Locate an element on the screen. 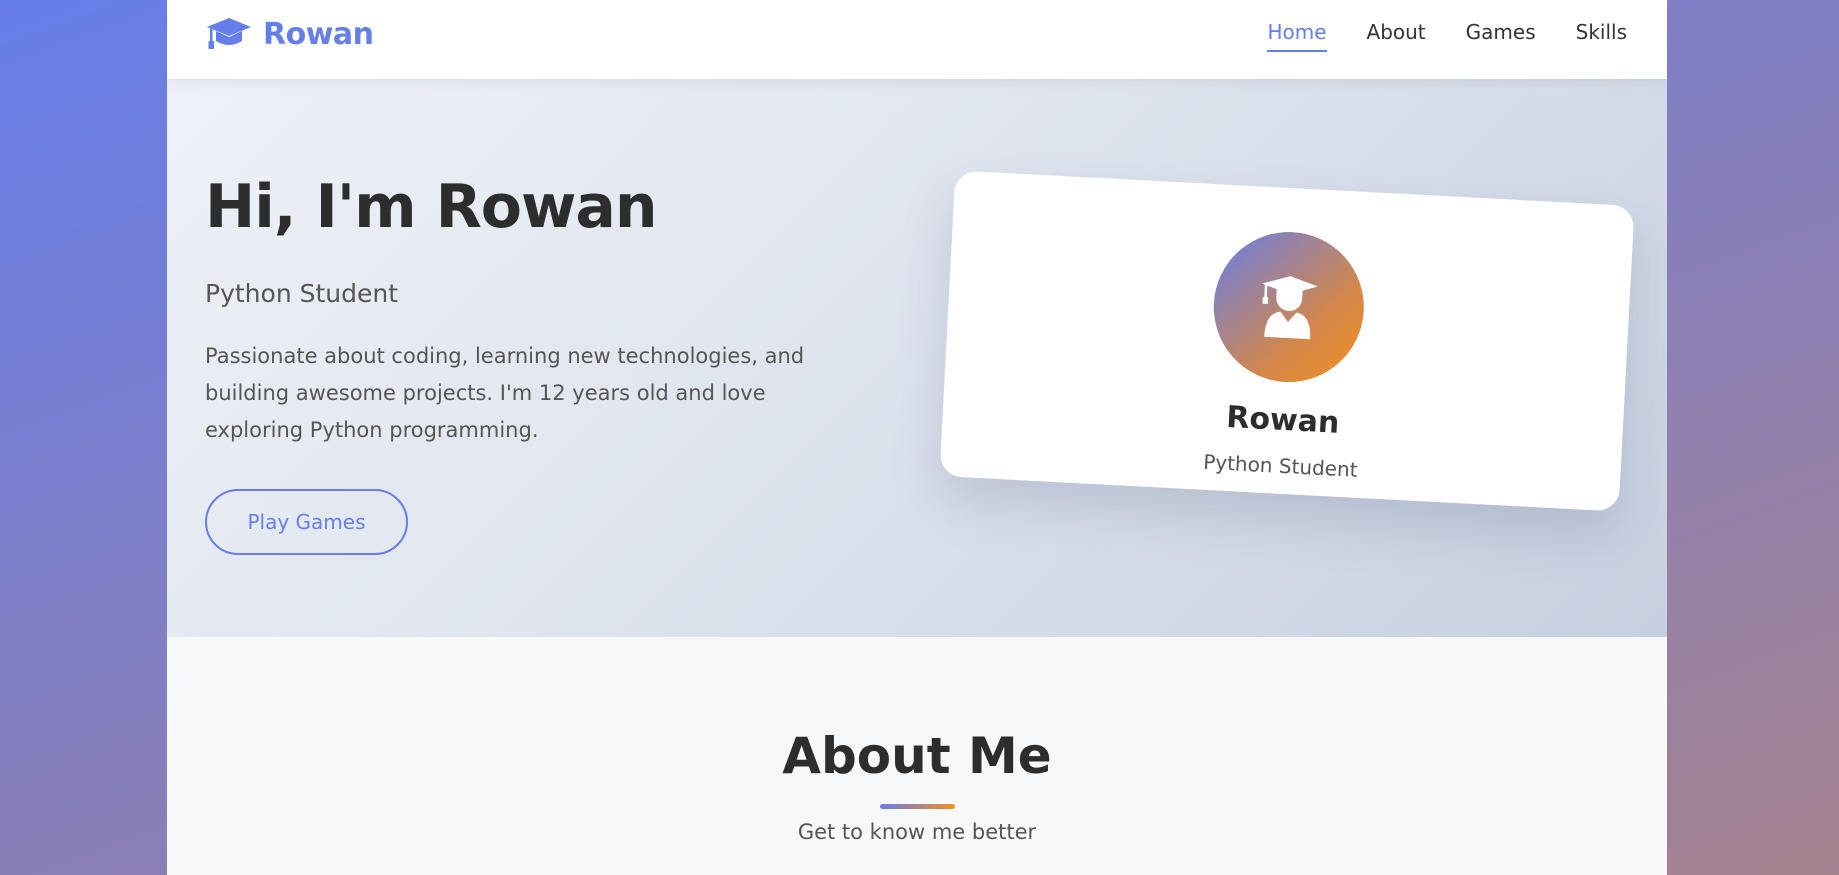 This screenshot has height=875, width=1839. play-games-button: Play Games is located at coordinates (306, 522).